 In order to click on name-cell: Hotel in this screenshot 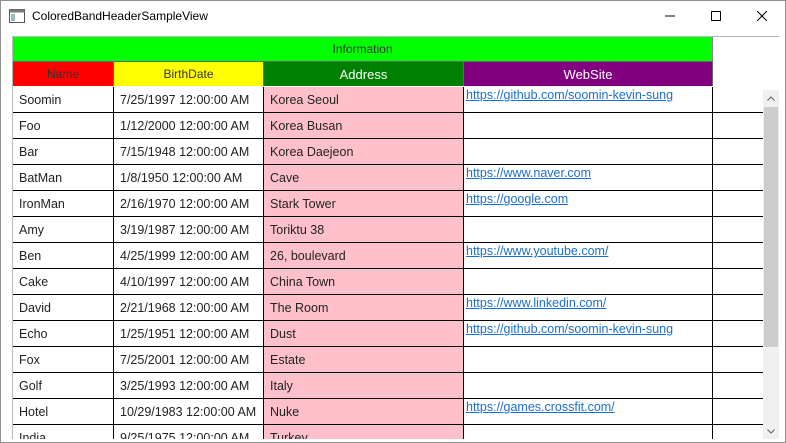, I will do `click(63, 412)`.